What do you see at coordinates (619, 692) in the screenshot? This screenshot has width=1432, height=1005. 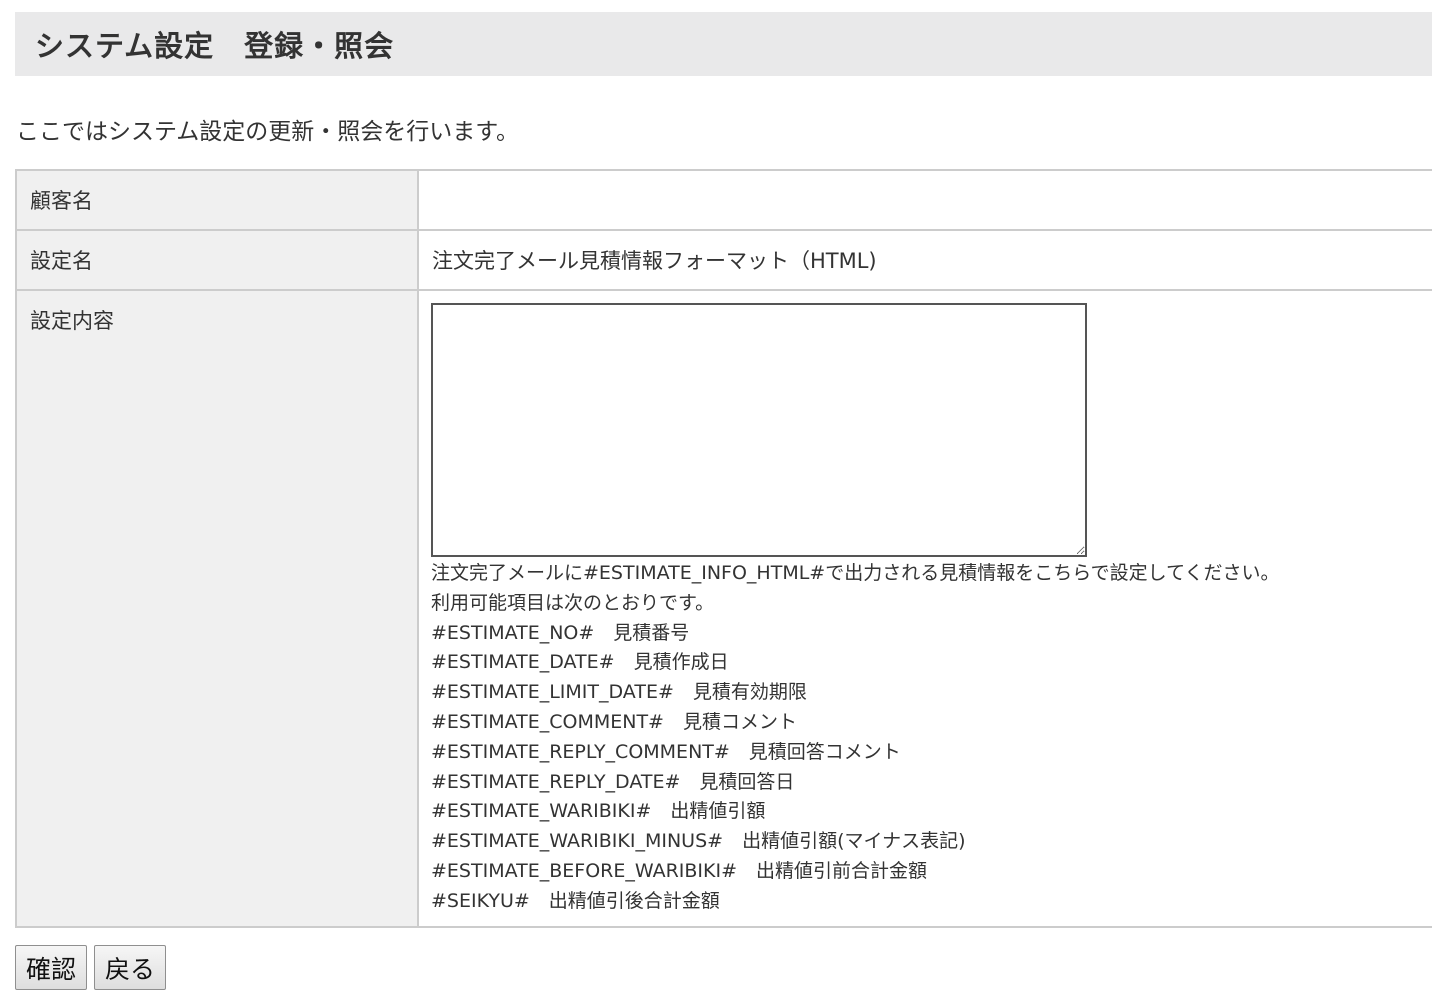 I see `help-line: #ESTIMATE_LIMIT_DATE# 見積有効期限` at bounding box center [619, 692].